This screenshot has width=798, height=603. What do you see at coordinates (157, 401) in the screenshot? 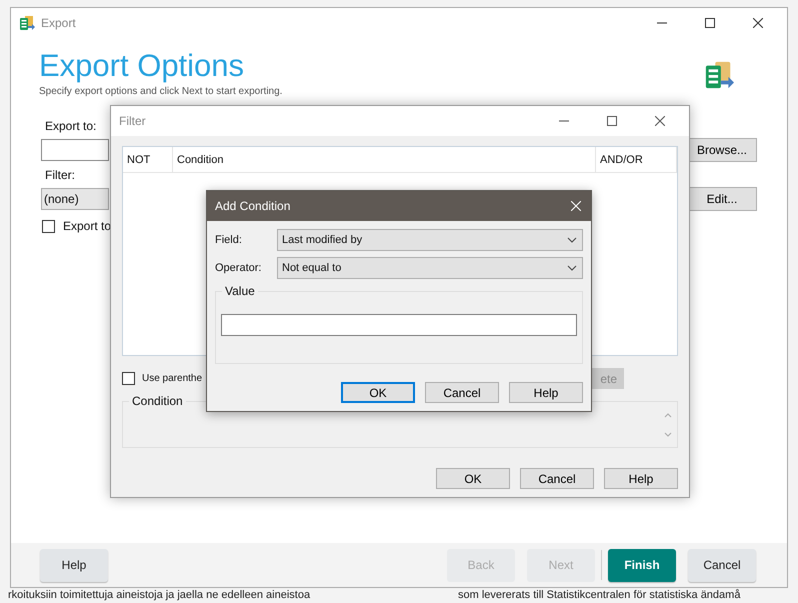
I see `group-label: Condition` at bounding box center [157, 401].